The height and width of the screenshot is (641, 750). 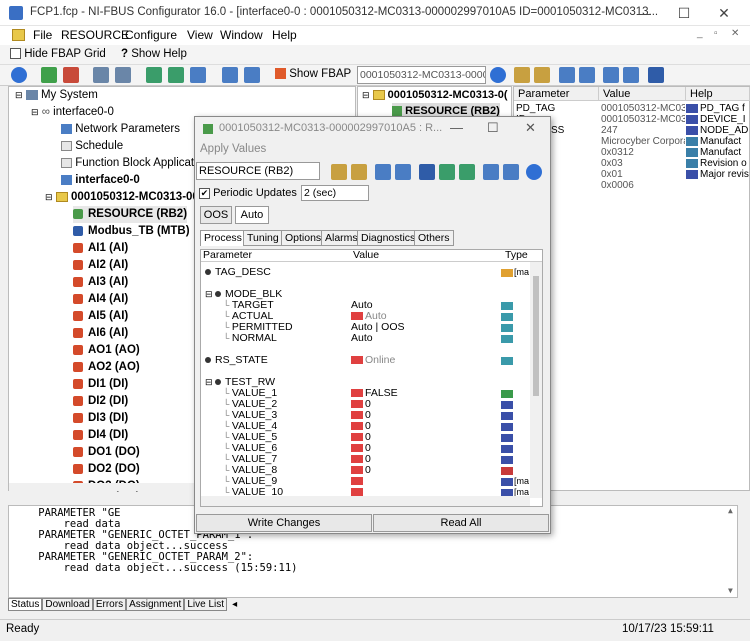 I want to click on mdi-minimize-icon: _, so click(x=700, y=33).